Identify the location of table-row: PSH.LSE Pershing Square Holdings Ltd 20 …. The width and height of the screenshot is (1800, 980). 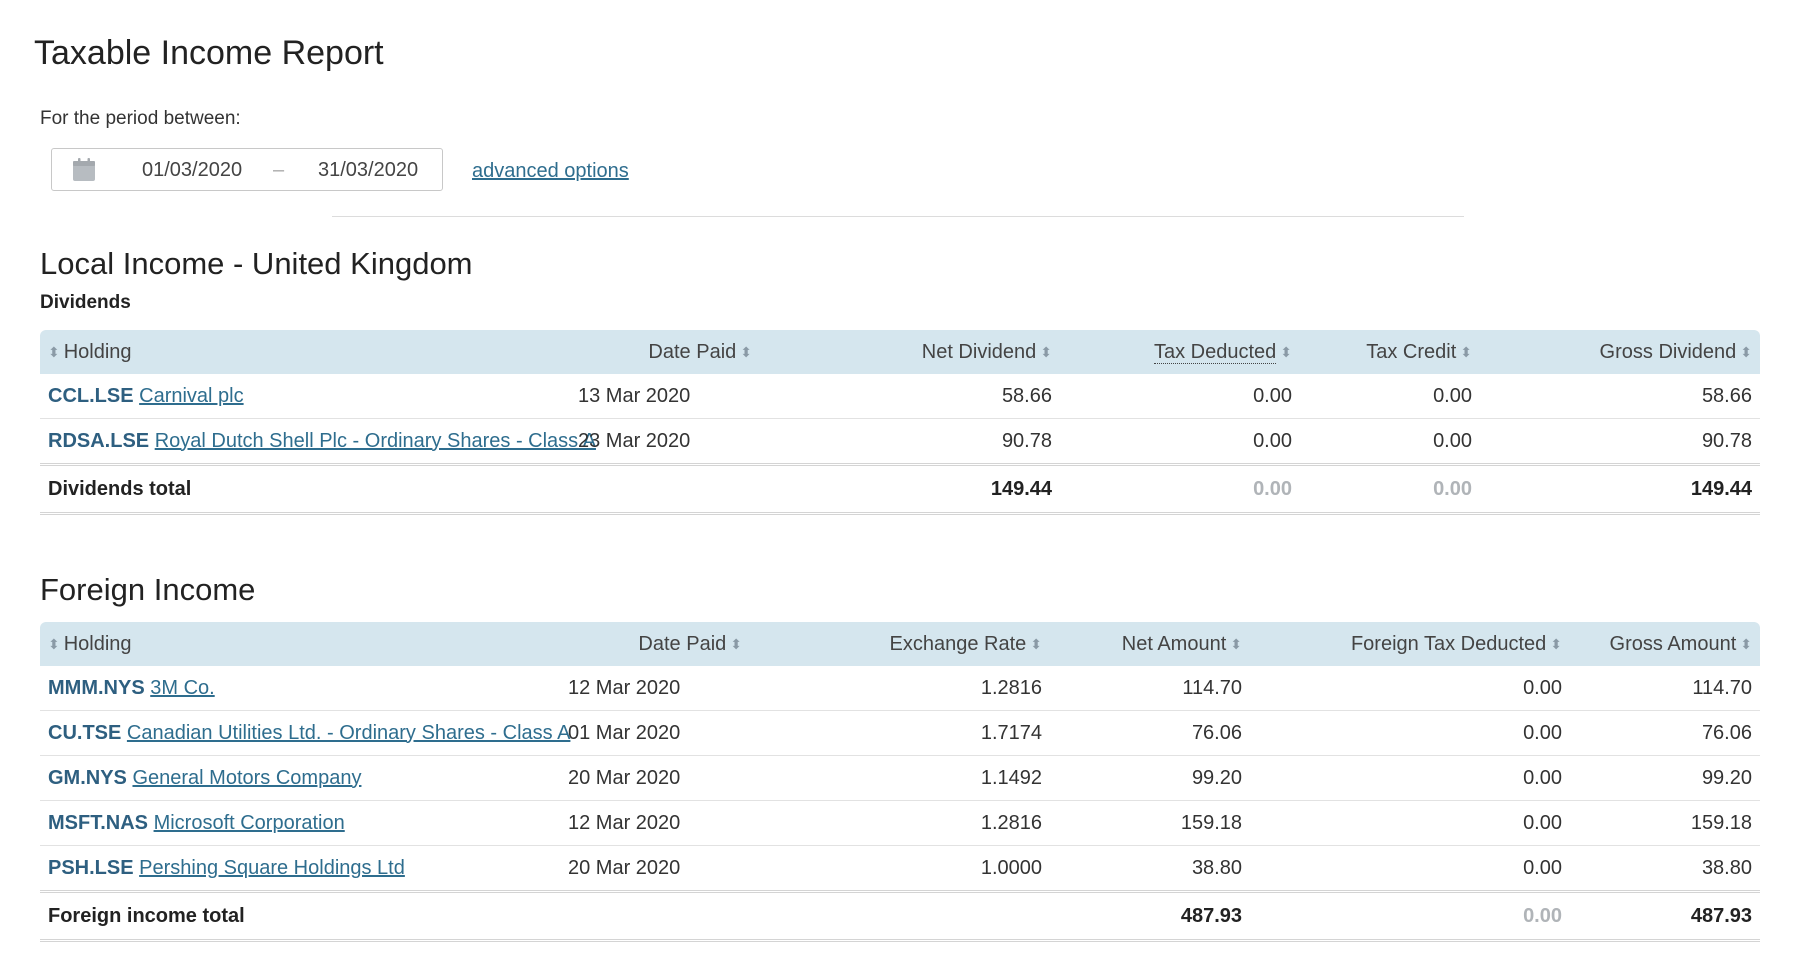
(900, 868).